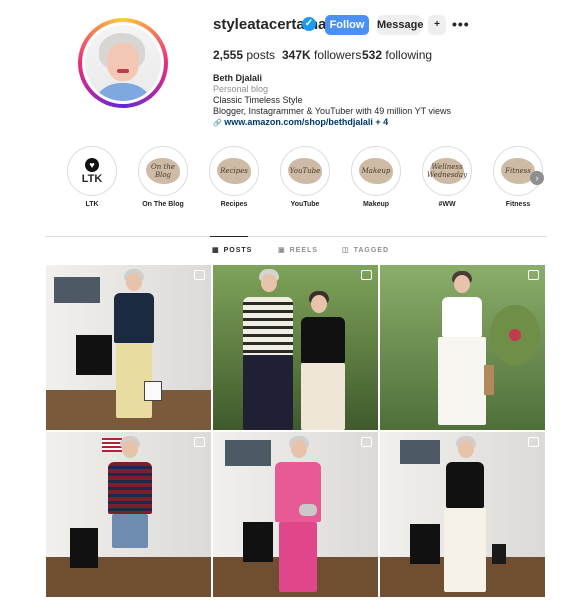 The image size is (580, 600). I want to click on posts-count: 2,555, so click(228, 55).